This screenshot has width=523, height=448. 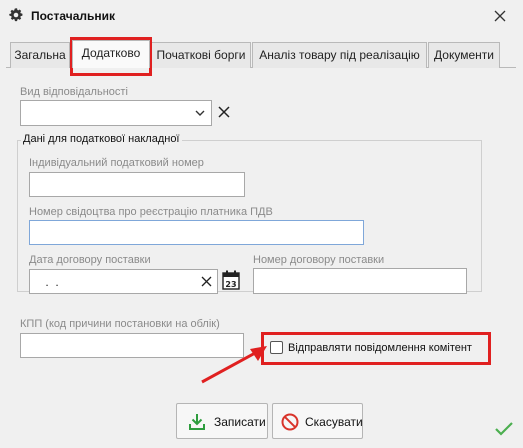 I want to click on contract-number-label: Номер договору поставки, so click(x=319, y=260).